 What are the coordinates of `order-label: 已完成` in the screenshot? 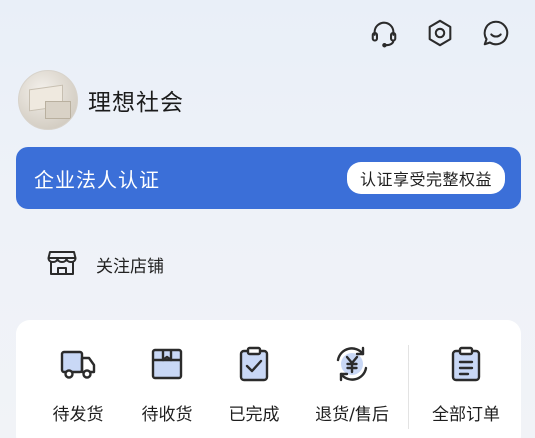 It's located at (254, 415).